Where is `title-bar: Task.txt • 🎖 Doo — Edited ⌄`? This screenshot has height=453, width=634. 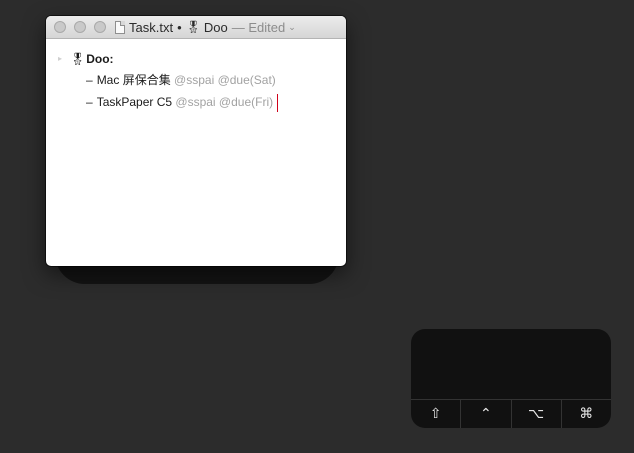
title-bar: Task.txt • 🎖 Doo — Edited ⌄ is located at coordinates (196, 27).